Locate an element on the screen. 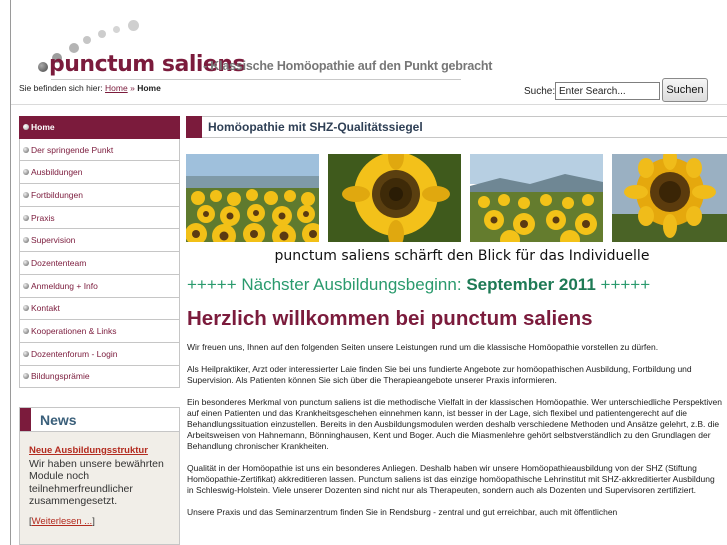  breadcrumb-prefix: Sie befinden sich hier: is located at coordinates (61, 88).